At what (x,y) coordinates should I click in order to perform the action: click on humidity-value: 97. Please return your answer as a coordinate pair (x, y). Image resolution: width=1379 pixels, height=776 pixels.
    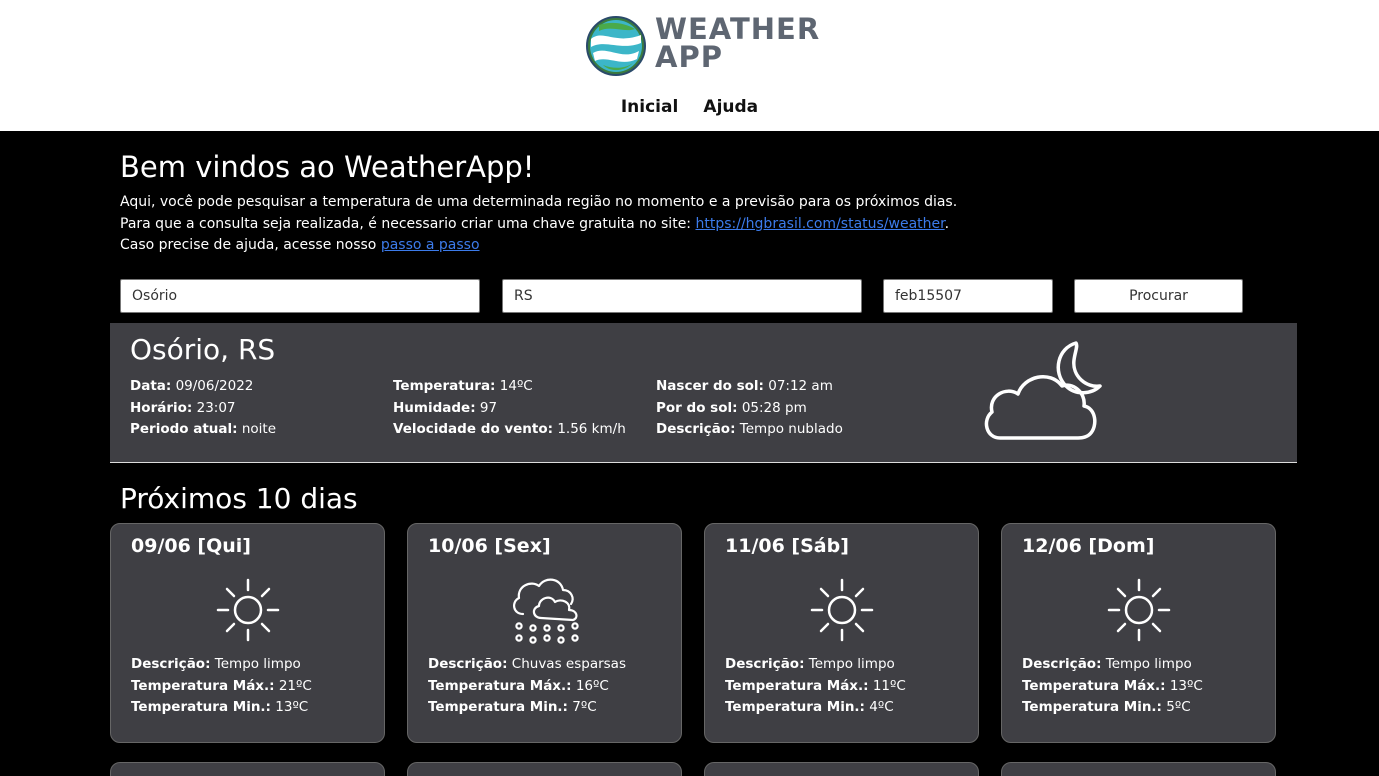
    Looking at the image, I should click on (488, 407).